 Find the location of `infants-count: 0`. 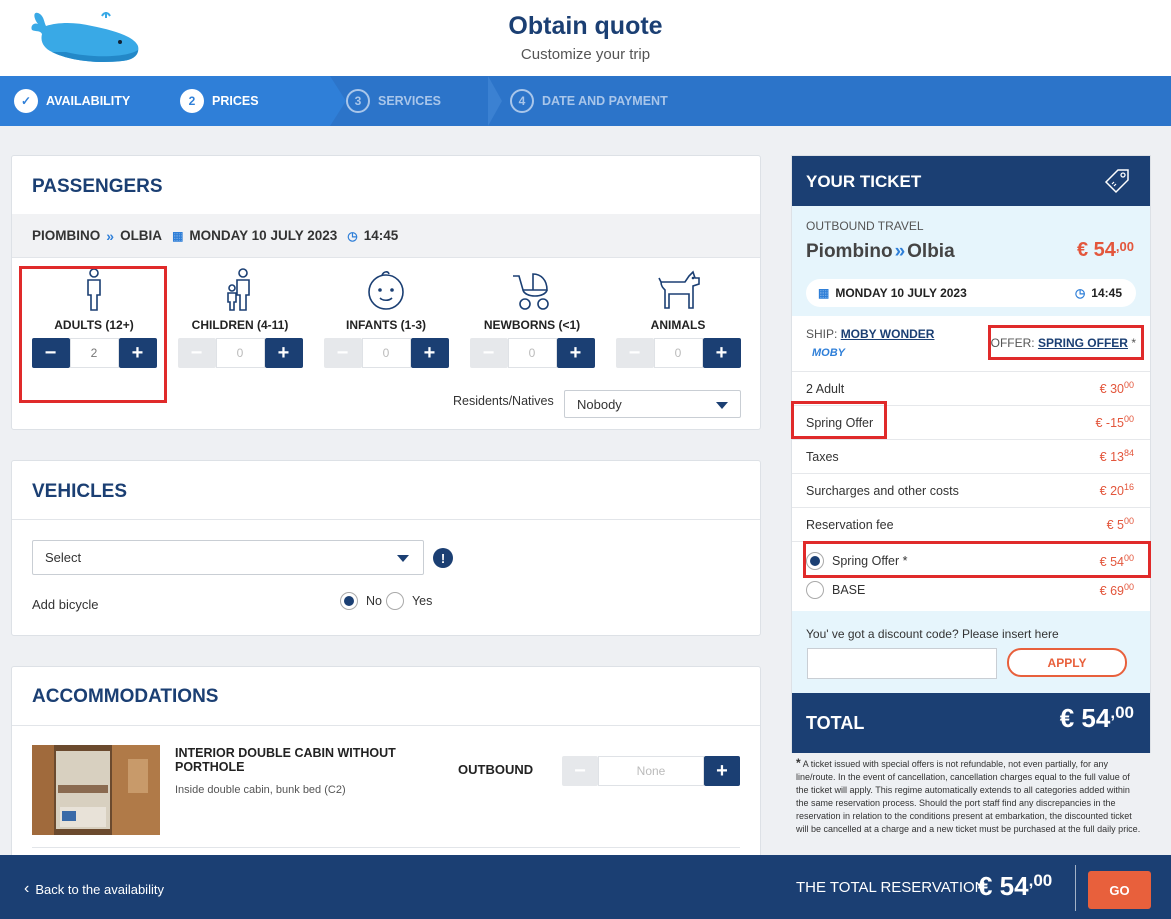

infants-count: 0 is located at coordinates (386, 353).